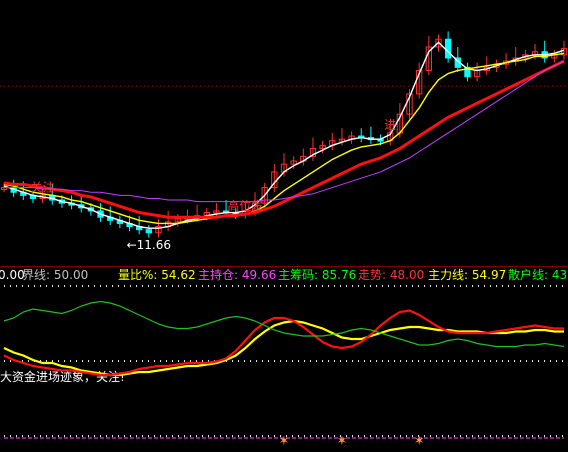 This screenshot has height=452, width=568. I want to click on indicator-header-item: 界线: 50.00, so click(55, 275).